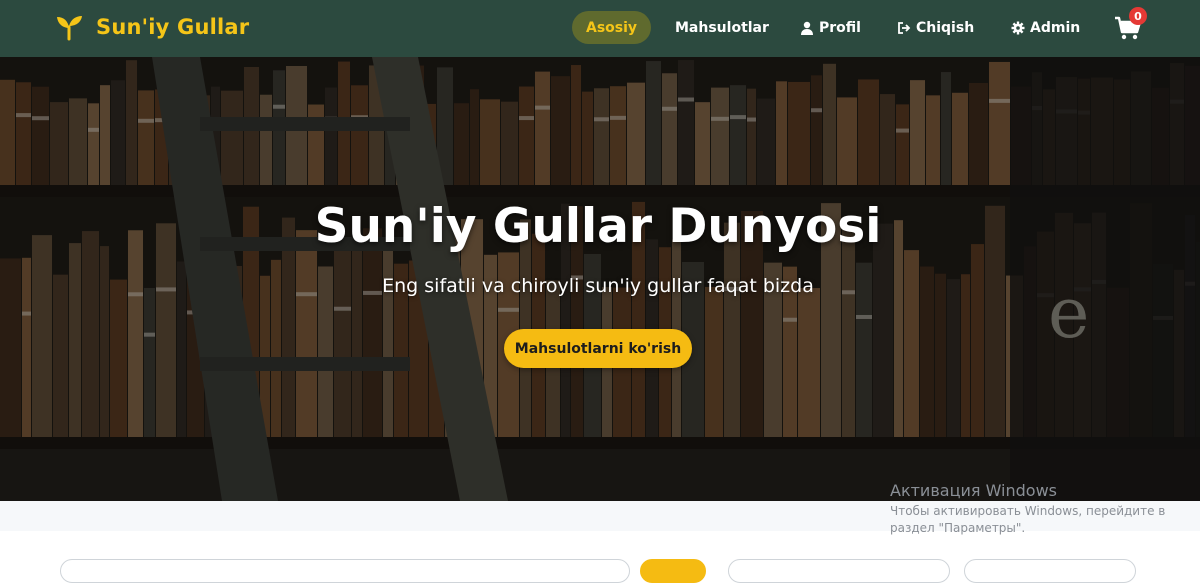 The height and width of the screenshot is (583, 1200). What do you see at coordinates (69, 28) in the screenshot?
I see `sprout-icon` at bounding box center [69, 28].